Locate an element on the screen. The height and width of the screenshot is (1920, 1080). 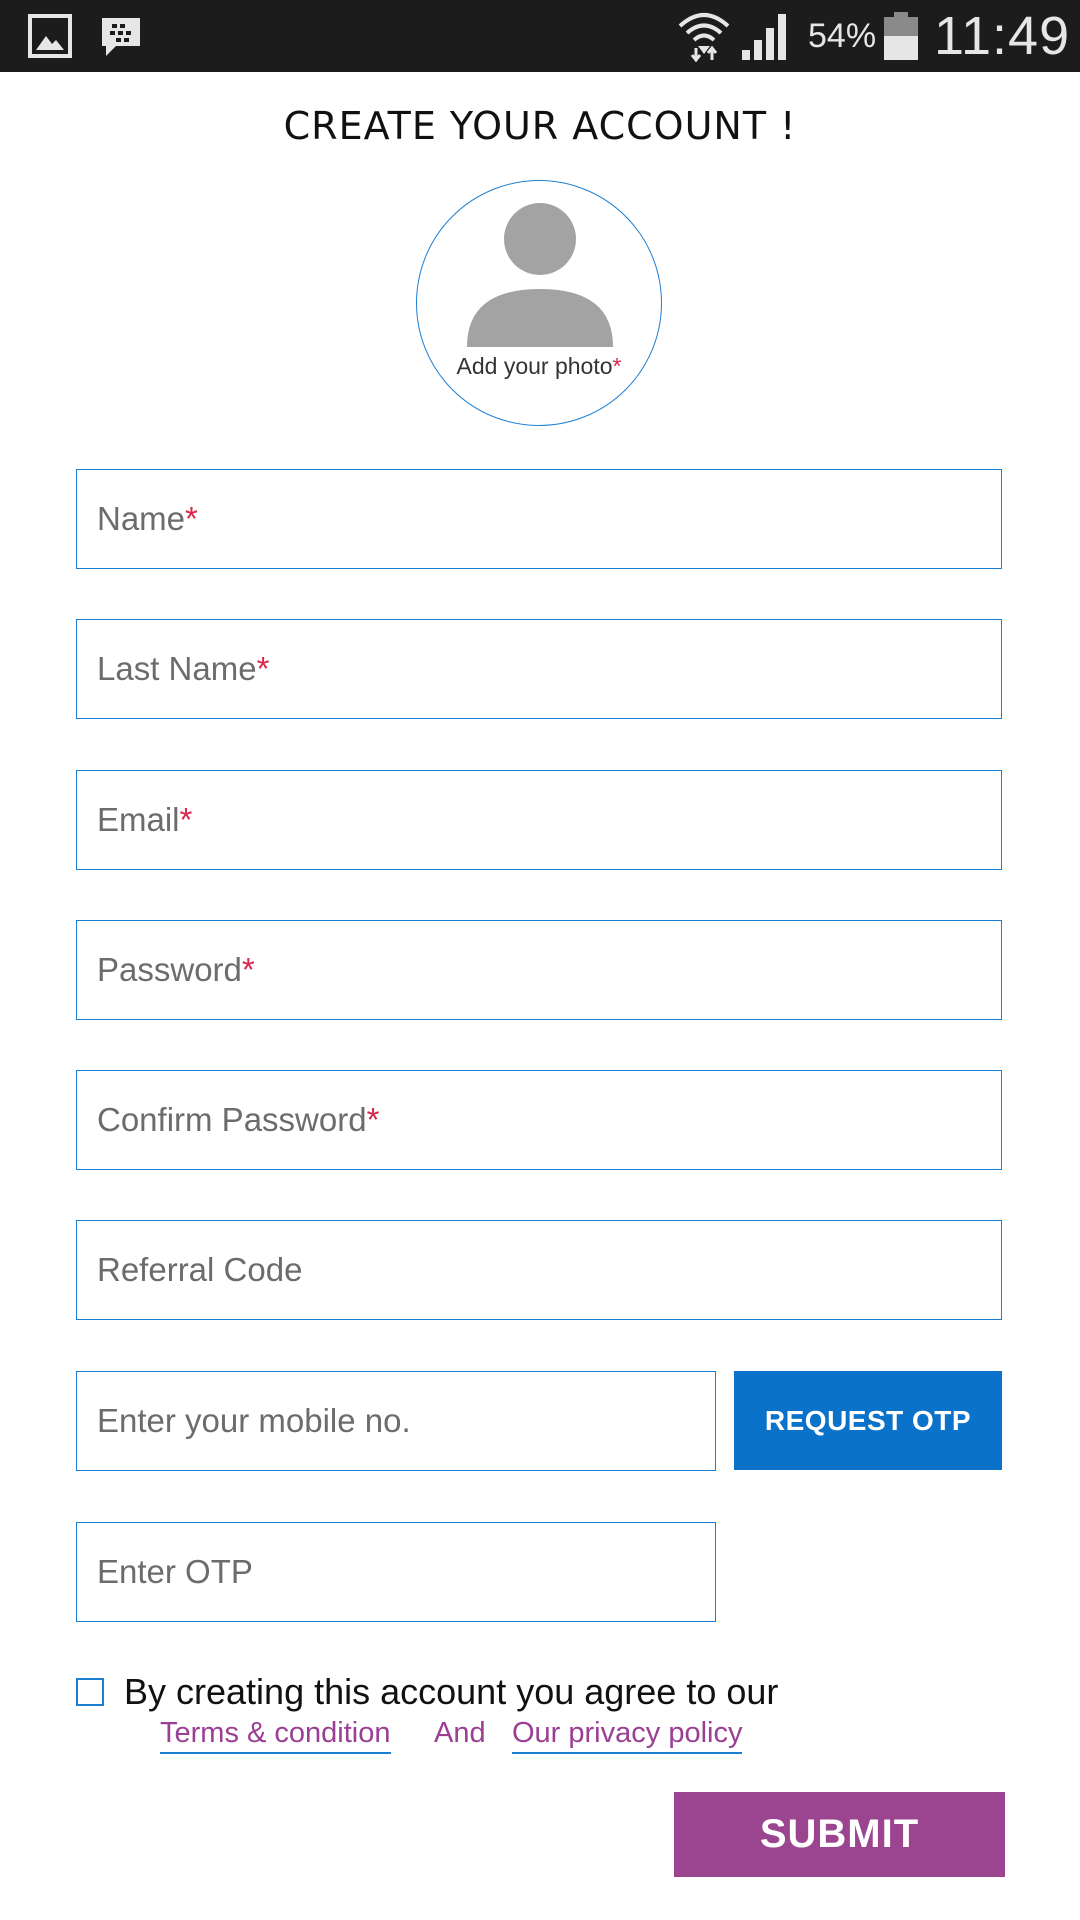
page-title: CREATE YOUR ACCOUNT ! is located at coordinates (540, 126).